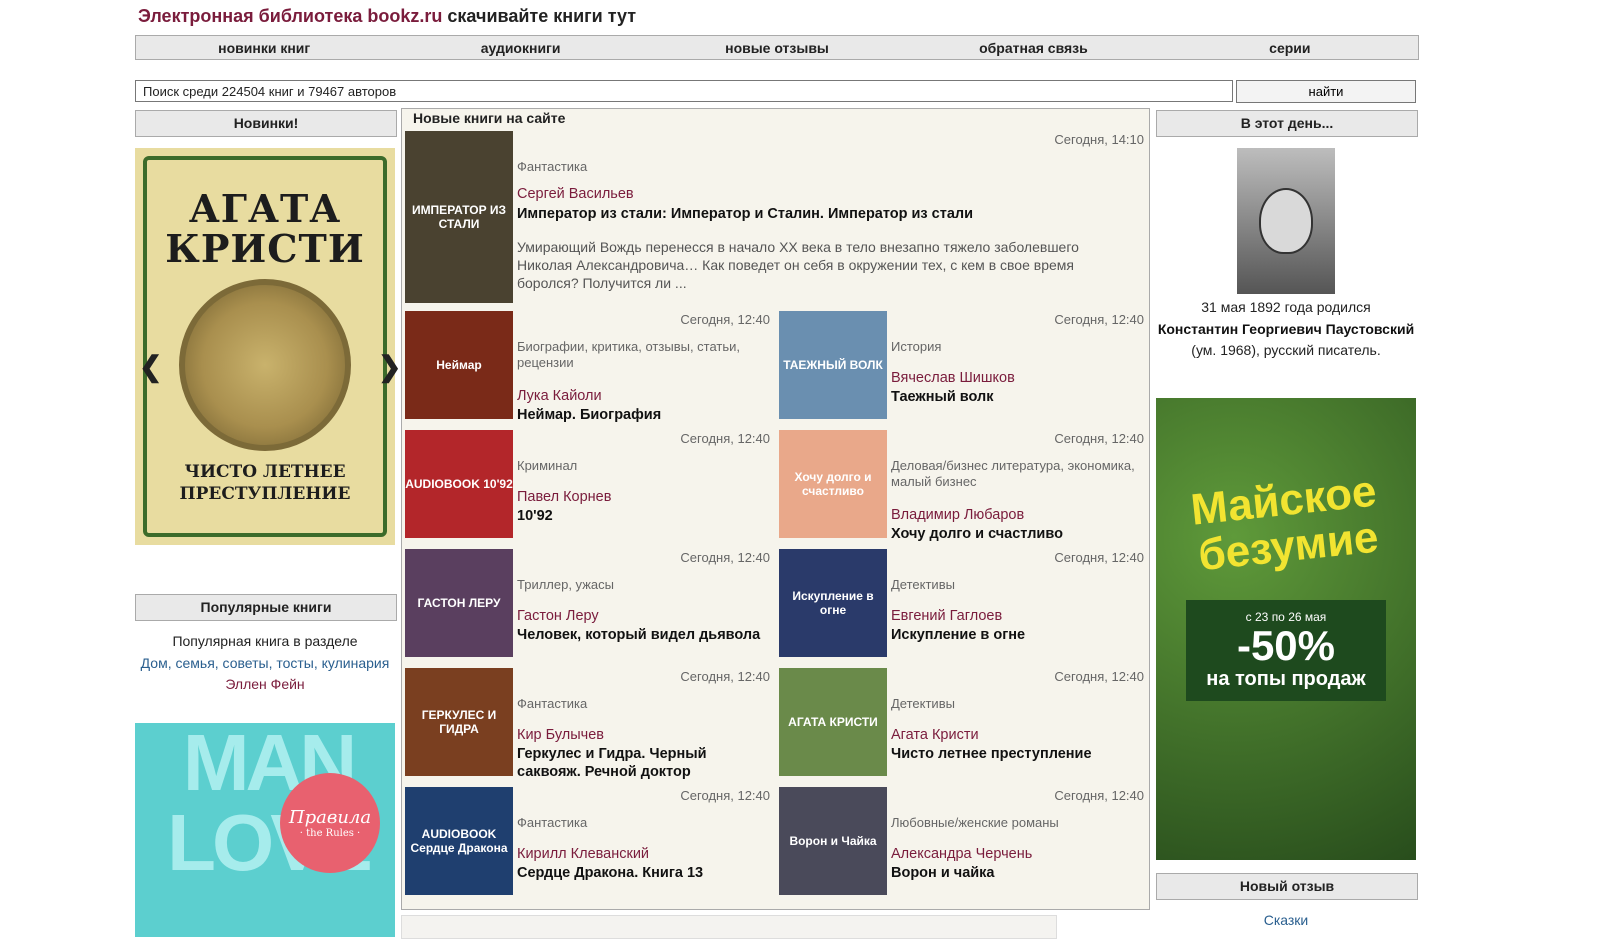 The image size is (1600, 939). I want to click on book-cover-text: AUDIOBOOK Сердце Дракона, so click(459, 841).